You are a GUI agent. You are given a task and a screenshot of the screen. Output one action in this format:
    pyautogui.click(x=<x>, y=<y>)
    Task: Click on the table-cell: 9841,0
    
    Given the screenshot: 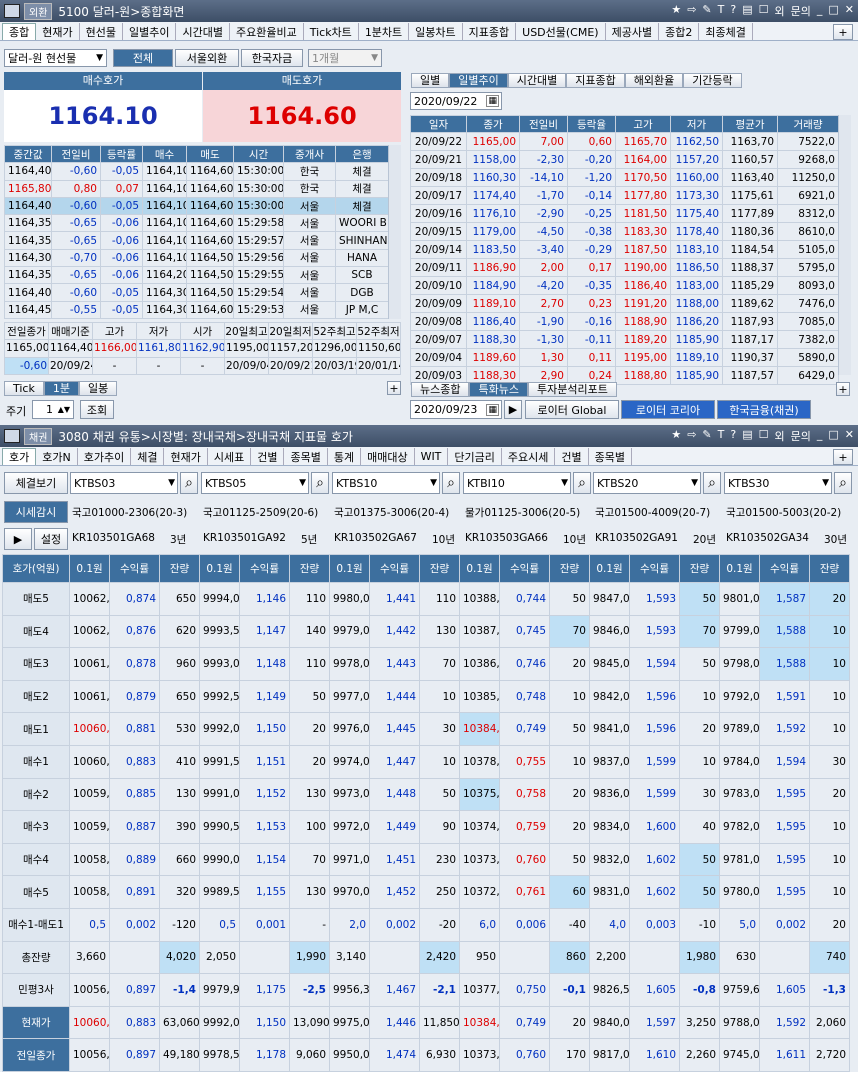 What is the action you would take?
    pyautogui.click(x=609, y=729)
    